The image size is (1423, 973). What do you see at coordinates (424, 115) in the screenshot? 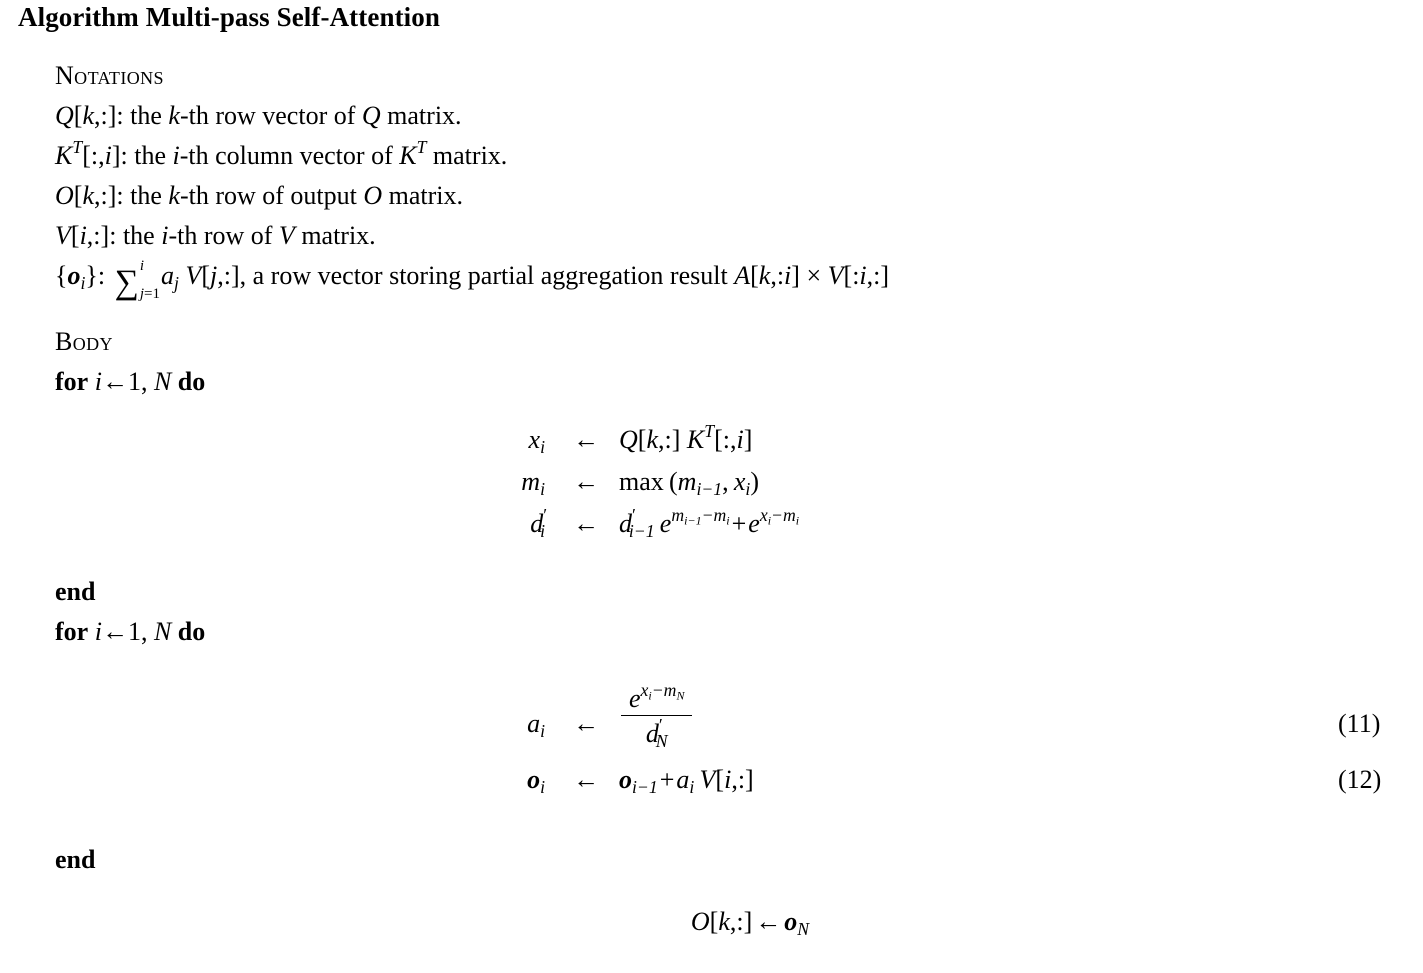
I see `word-matrix: matrix.` at bounding box center [424, 115].